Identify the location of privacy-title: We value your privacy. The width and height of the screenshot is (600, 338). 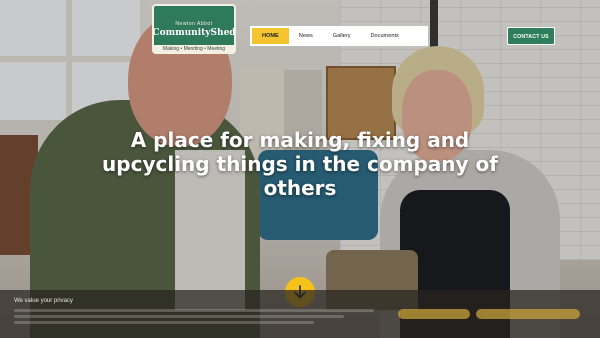
(43, 301).